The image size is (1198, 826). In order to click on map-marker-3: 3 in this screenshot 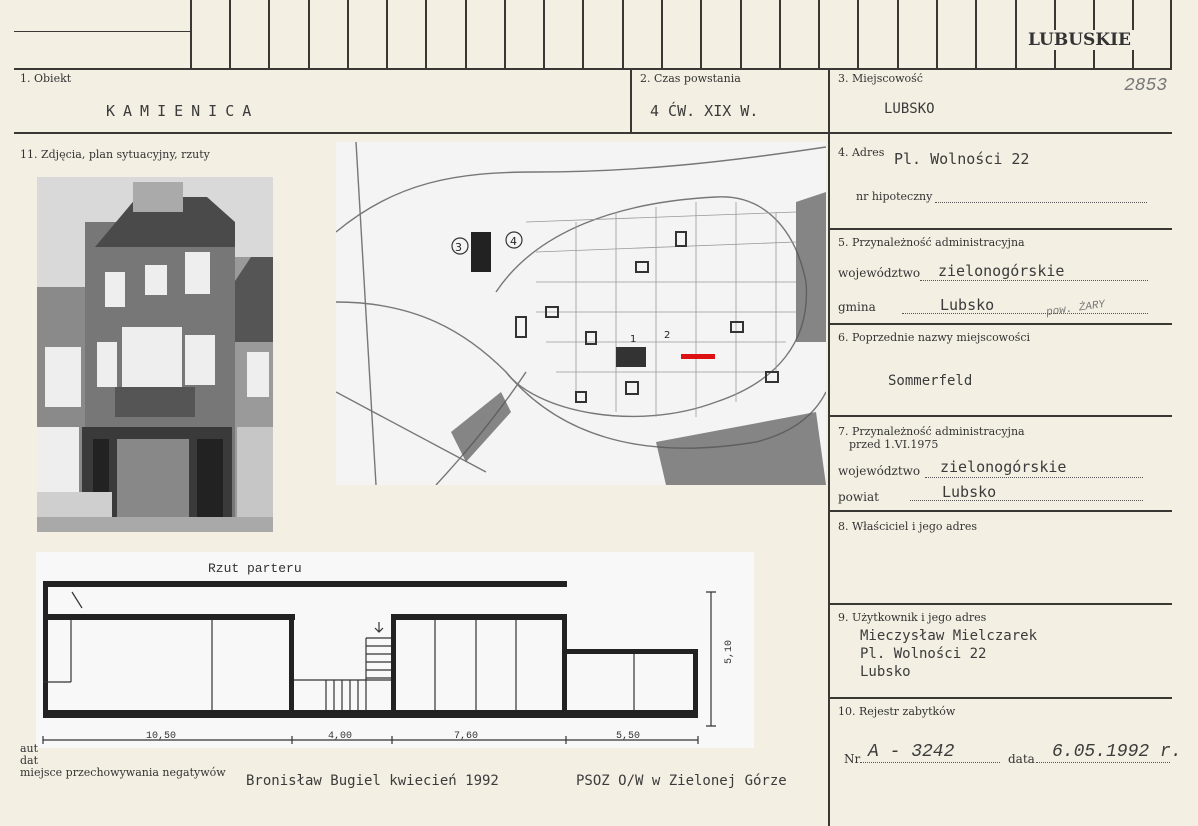, I will do `click(458, 247)`.